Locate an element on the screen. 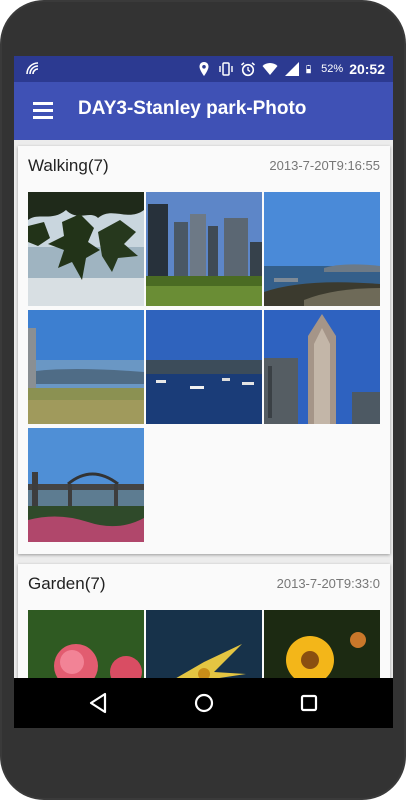 The width and height of the screenshot is (406, 800). signal-icon is located at coordinates (292, 69).